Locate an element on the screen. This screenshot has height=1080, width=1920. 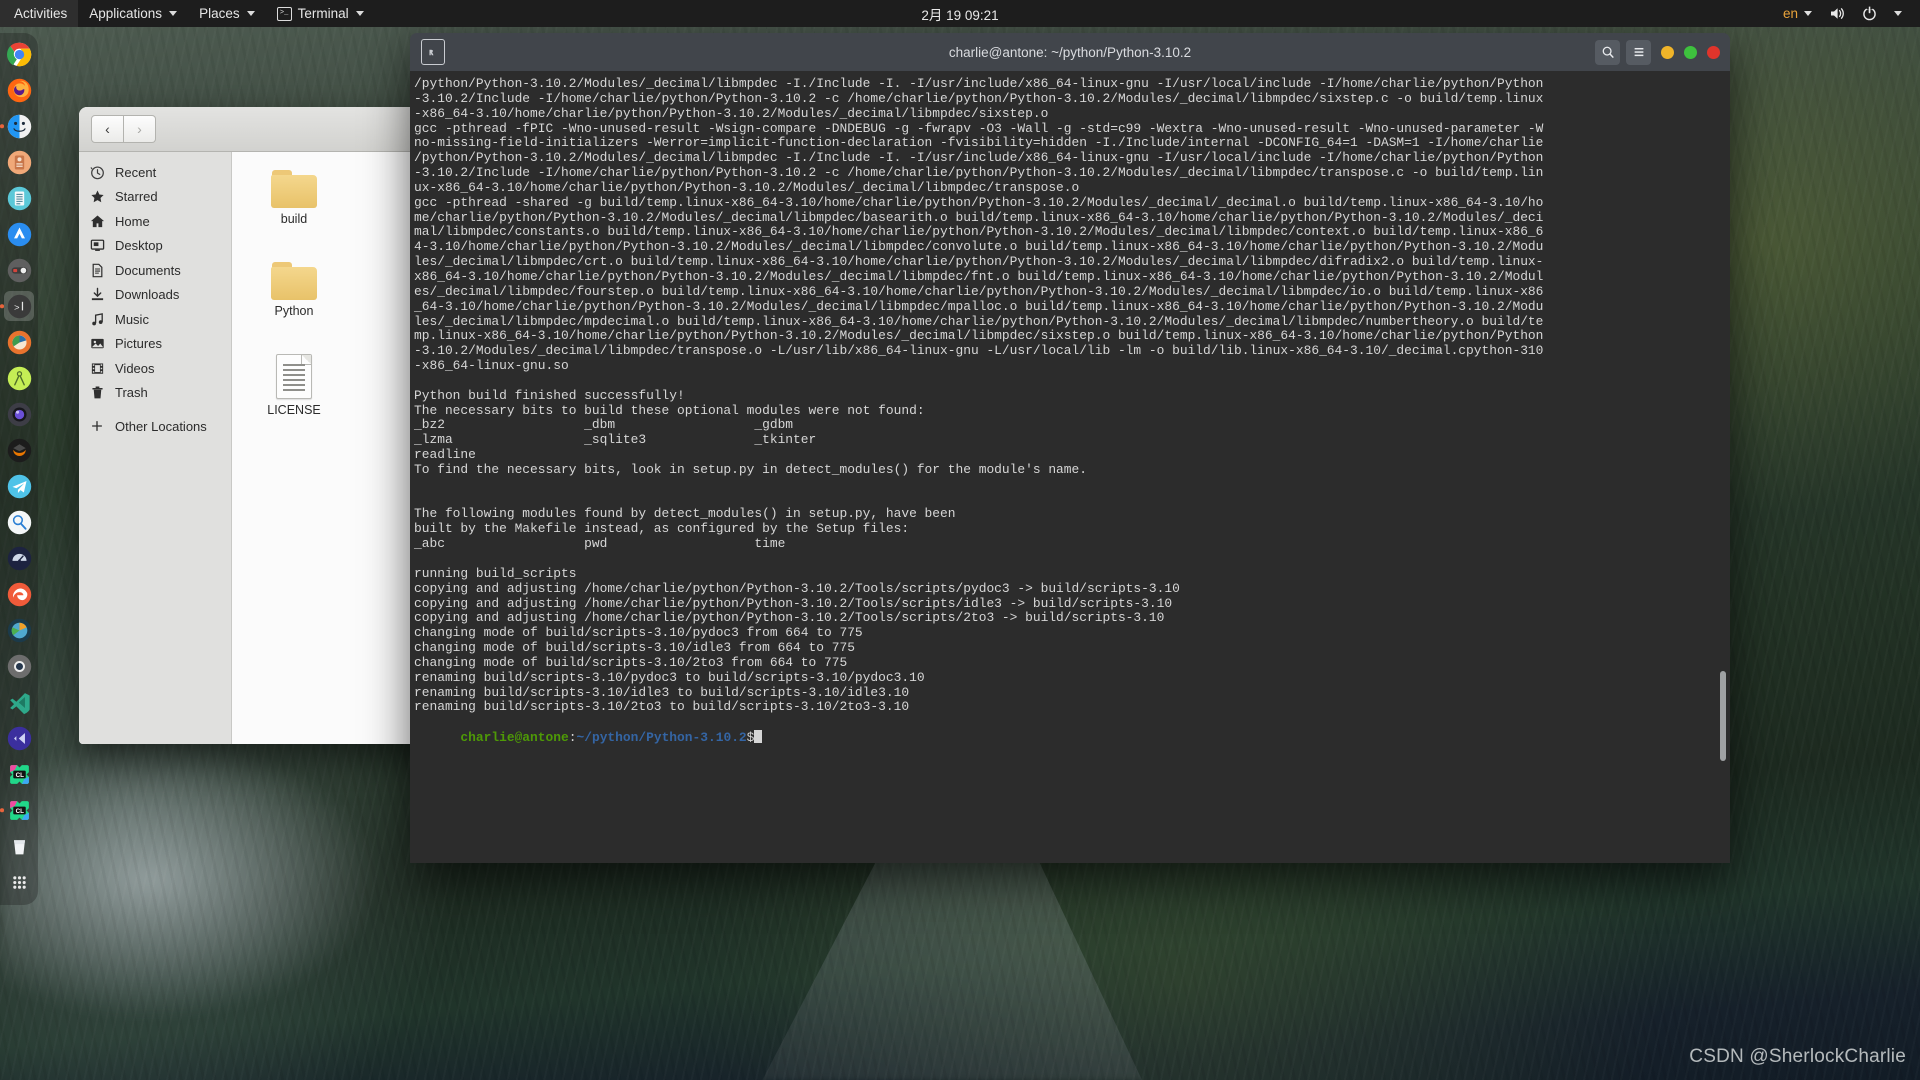
file-item-python: Python is located at coordinates (294, 292).